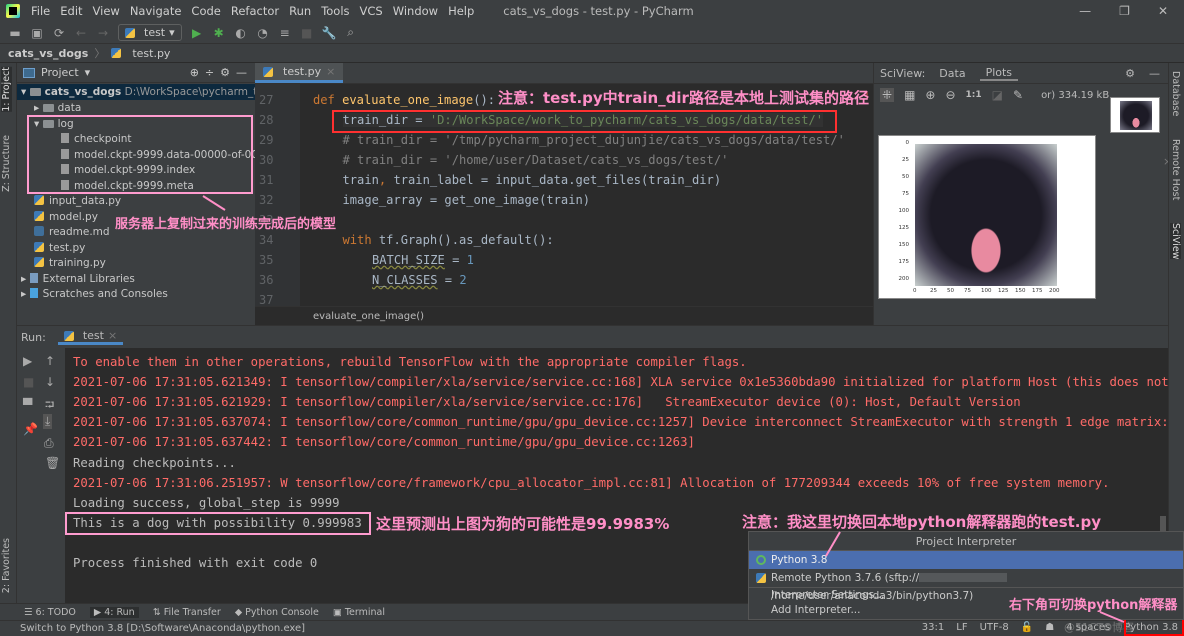 This screenshot has height=636, width=1184. Describe the element at coordinates (833, 544) in the screenshot. I see `arrow-local-interpreter` at that location.